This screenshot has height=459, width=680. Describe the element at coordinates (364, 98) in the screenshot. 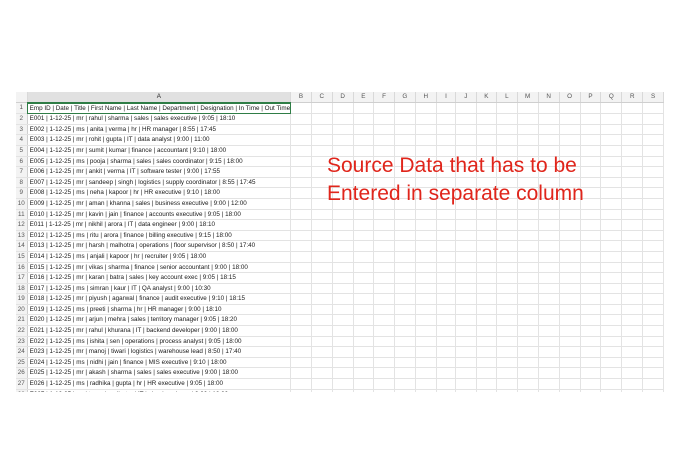

I see `column-header-e: E` at that location.